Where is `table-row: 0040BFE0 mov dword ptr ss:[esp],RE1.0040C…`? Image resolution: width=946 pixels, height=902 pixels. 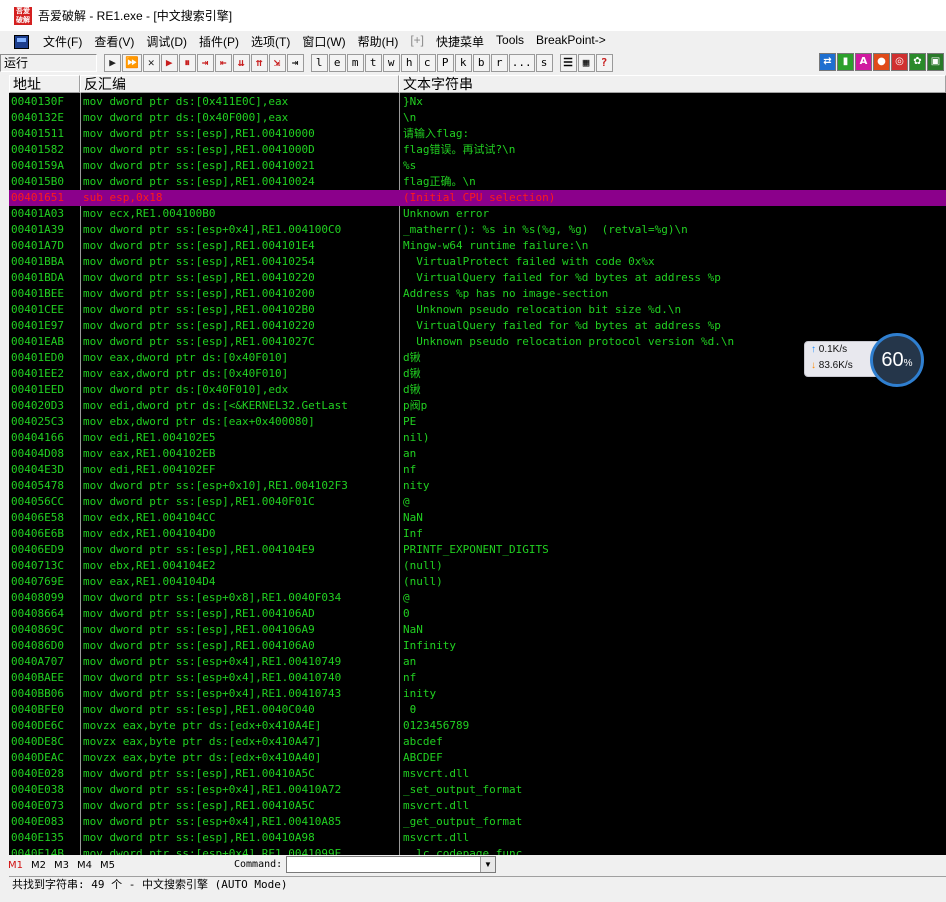 table-row: 0040BFE0 mov dword ptr ss:[esp],RE1.0040C… is located at coordinates (477, 710).